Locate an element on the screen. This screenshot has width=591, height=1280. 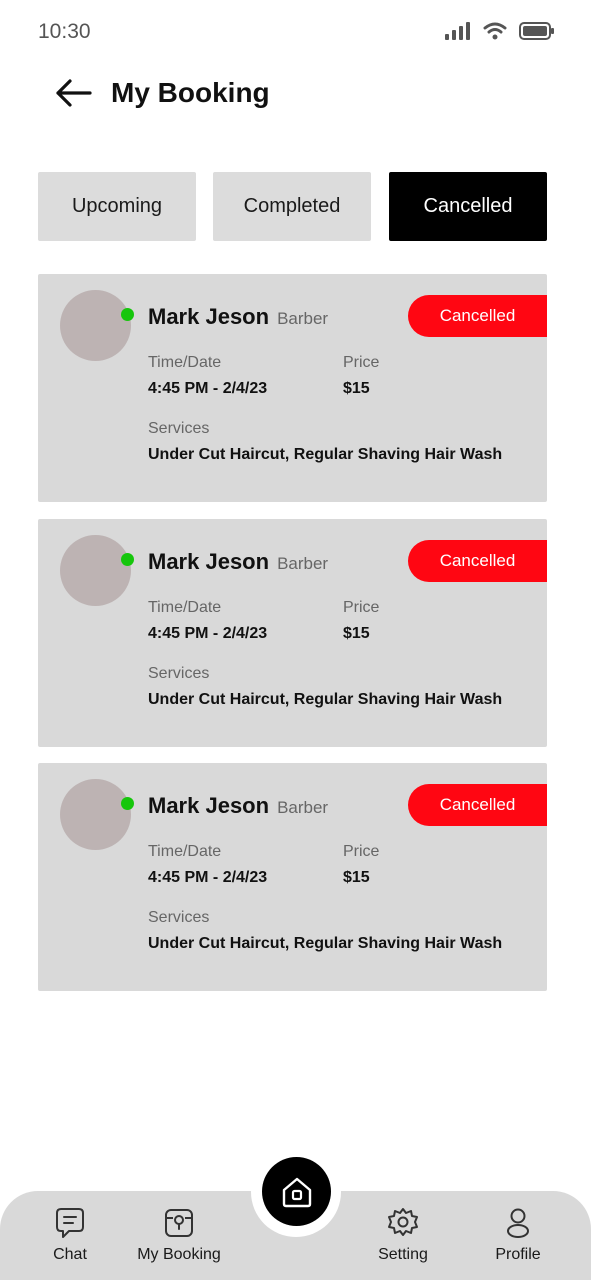
chat-icon is located at coordinates (70, 1223).